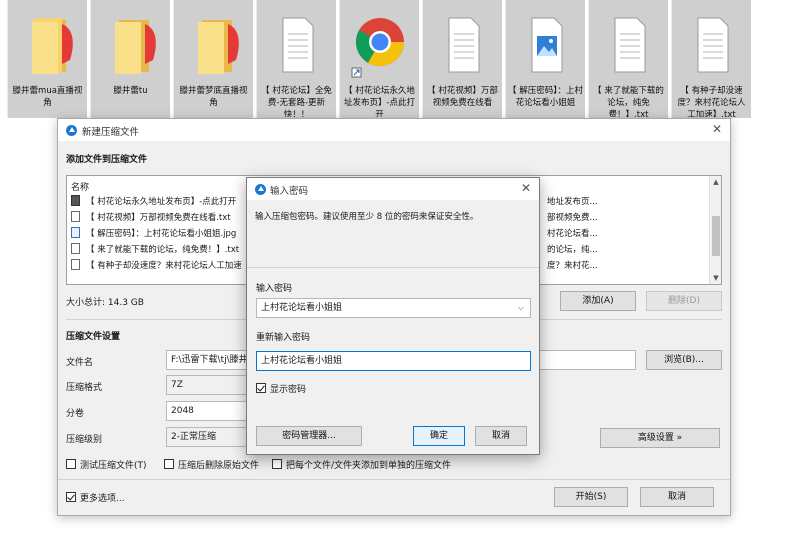 This screenshot has width=800, height=540. I want to click on filename-label: 文件名, so click(80, 363).